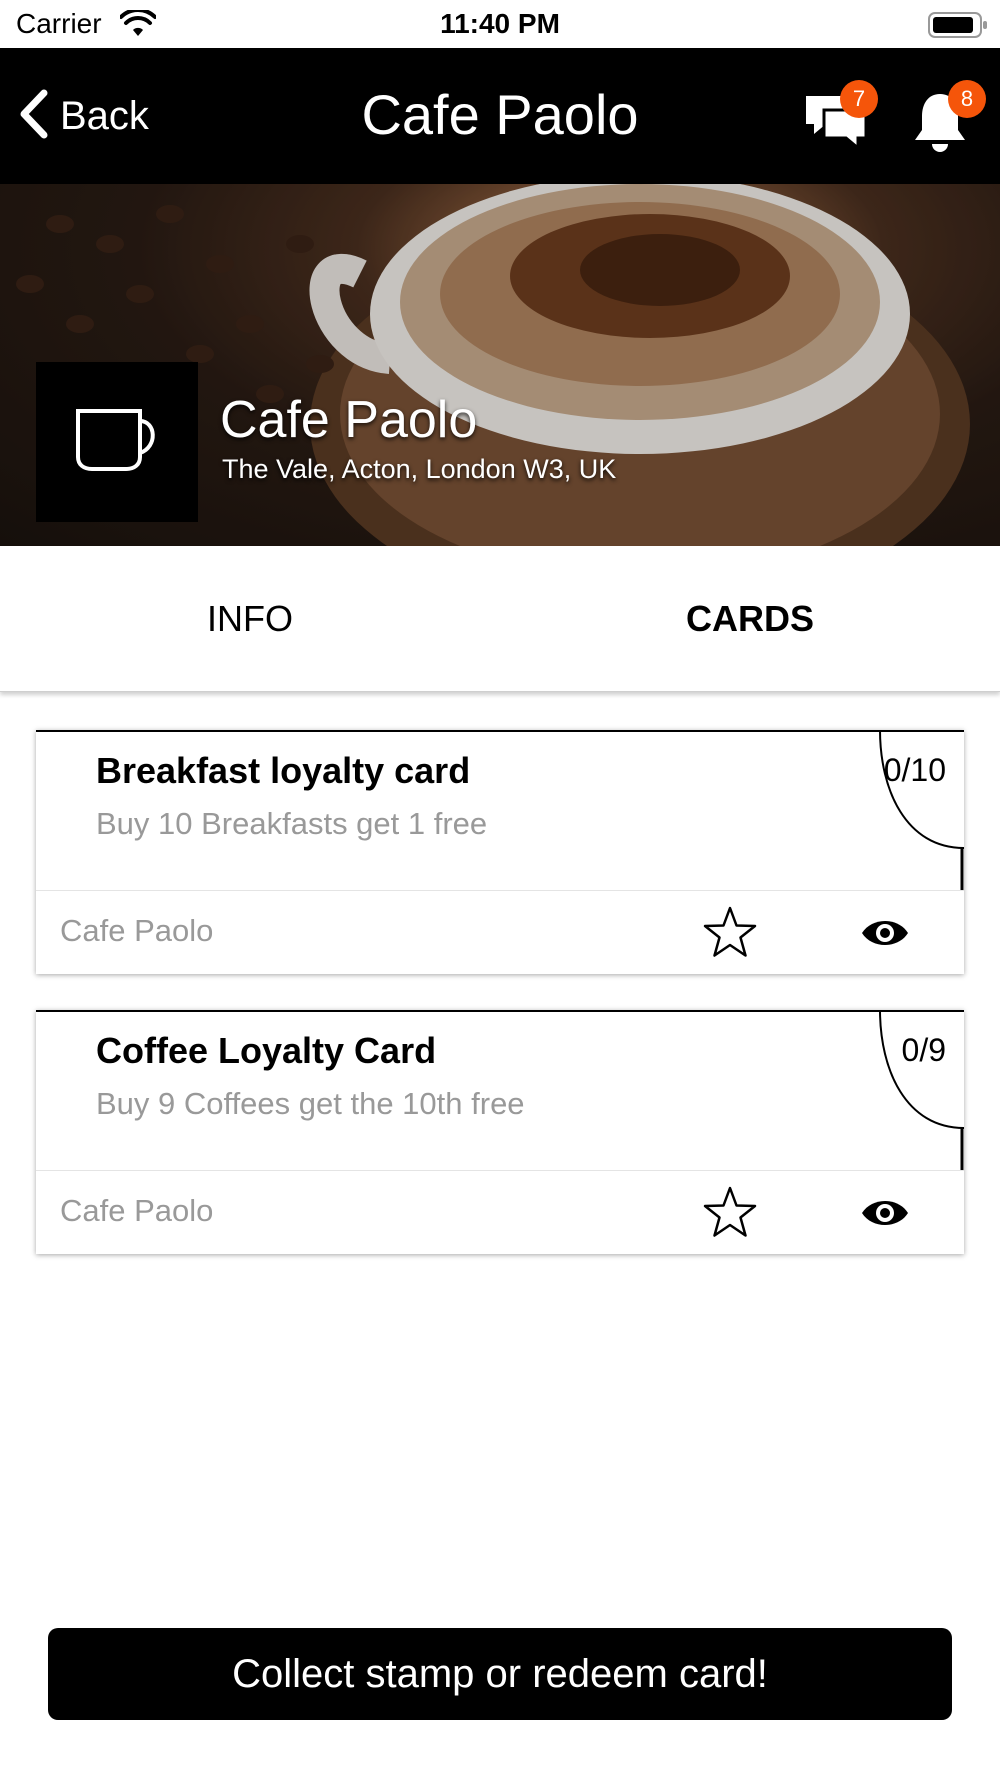 The height and width of the screenshot is (1778, 1000). Describe the element at coordinates (310, 1103) in the screenshot. I see `card-description: Buy 9 Coffees get the 10th free` at that location.